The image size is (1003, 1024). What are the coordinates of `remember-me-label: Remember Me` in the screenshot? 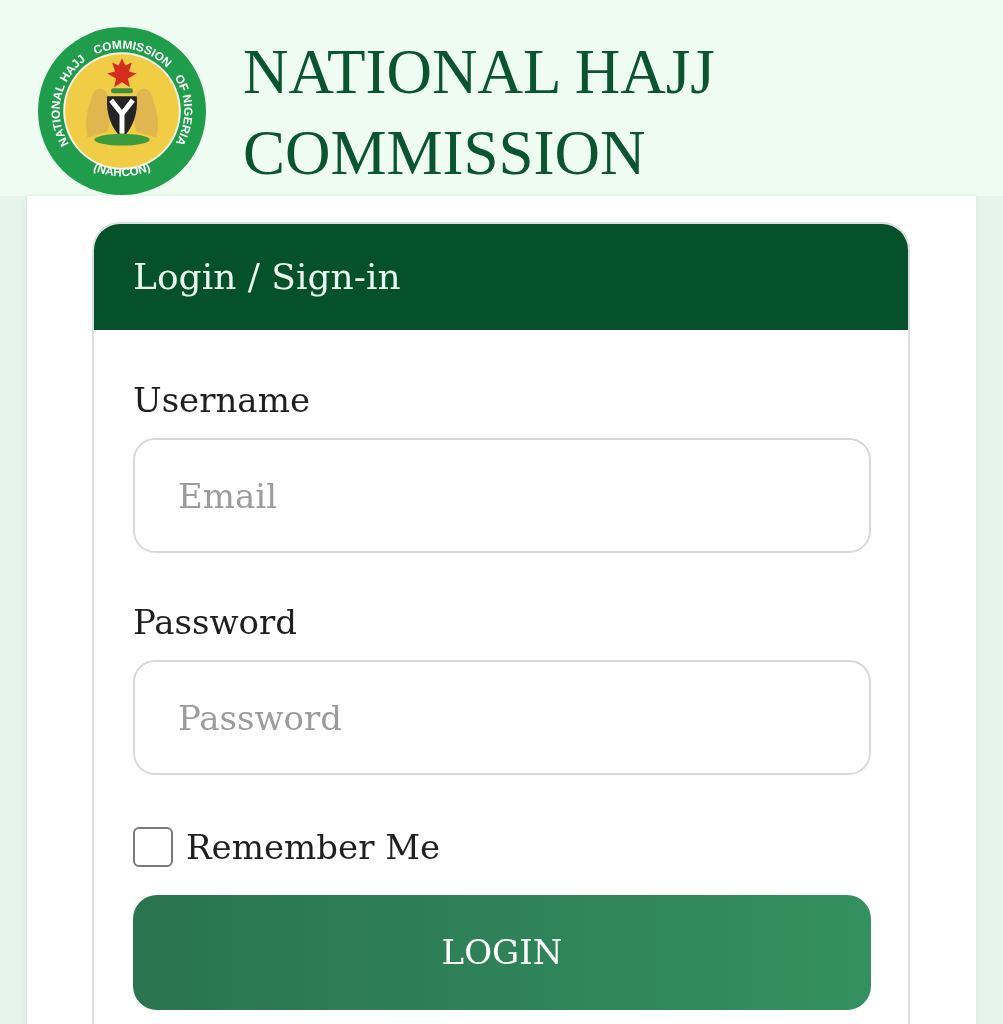 It's located at (313, 847).